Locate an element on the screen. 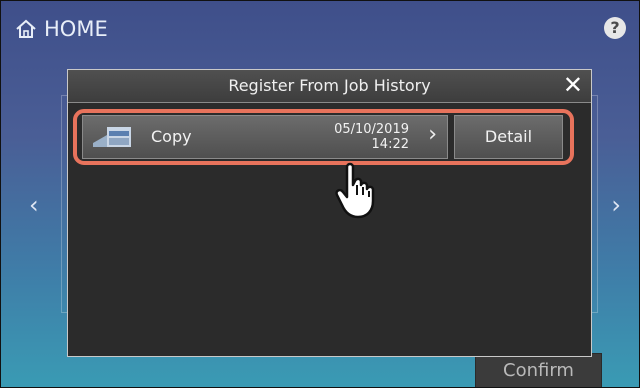 The image size is (640, 388). home-button: HOME is located at coordinates (61, 29).